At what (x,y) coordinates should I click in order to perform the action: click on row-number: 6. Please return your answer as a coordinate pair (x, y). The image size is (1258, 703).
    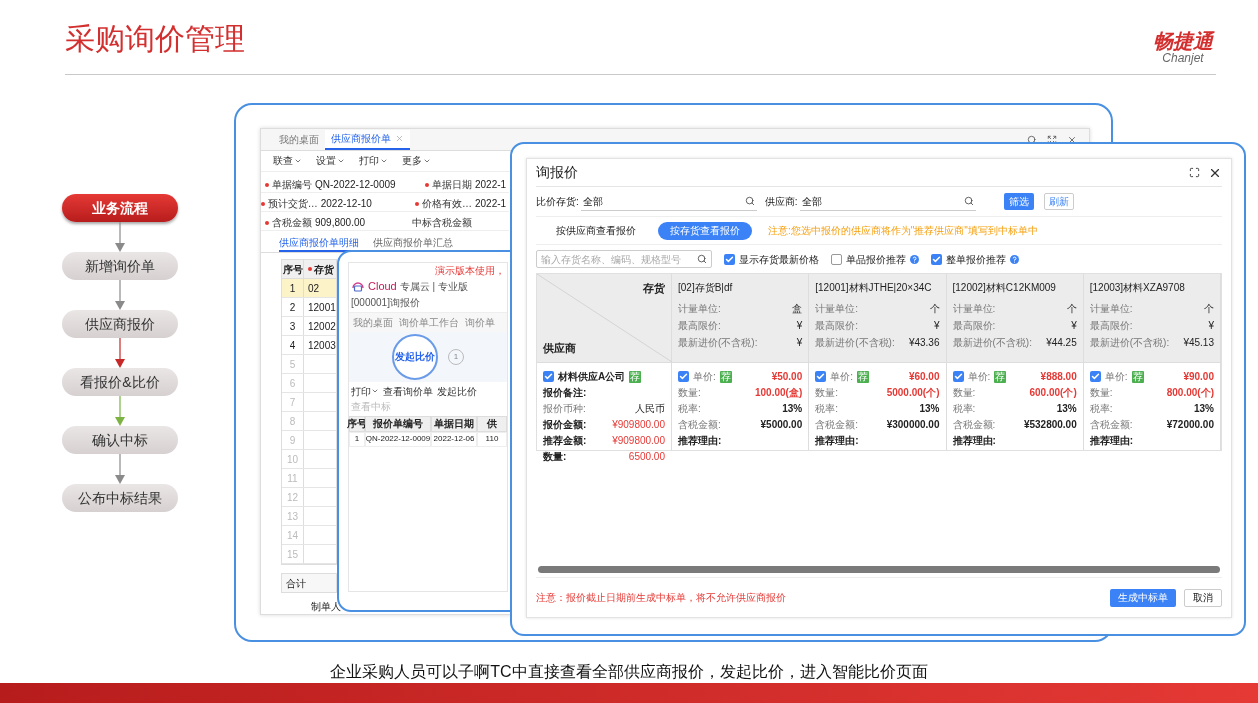
    Looking at the image, I should click on (293, 383).